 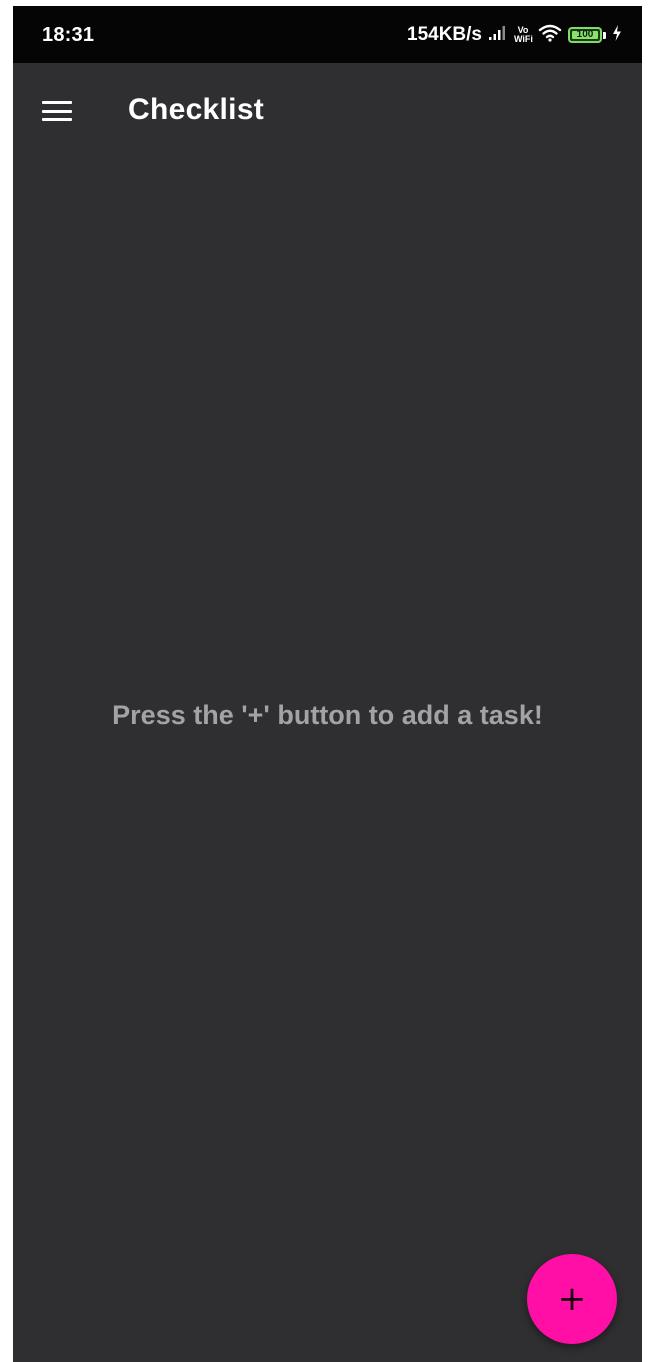 What do you see at coordinates (68, 35) in the screenshot?
I see `status-time: 18:31` at bounding box center [68, 35].